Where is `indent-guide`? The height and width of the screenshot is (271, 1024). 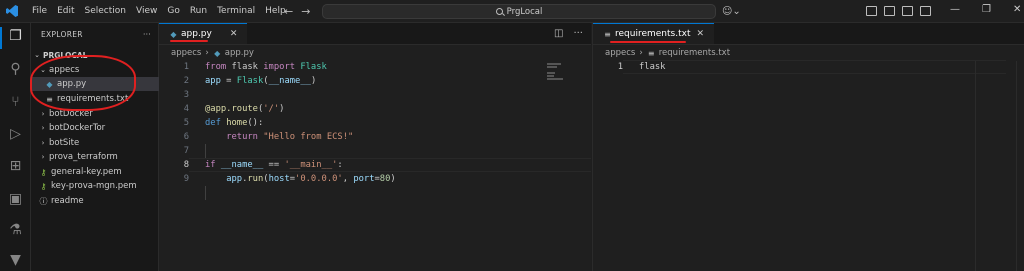
indent-guide is located at coordinates (205, 193).